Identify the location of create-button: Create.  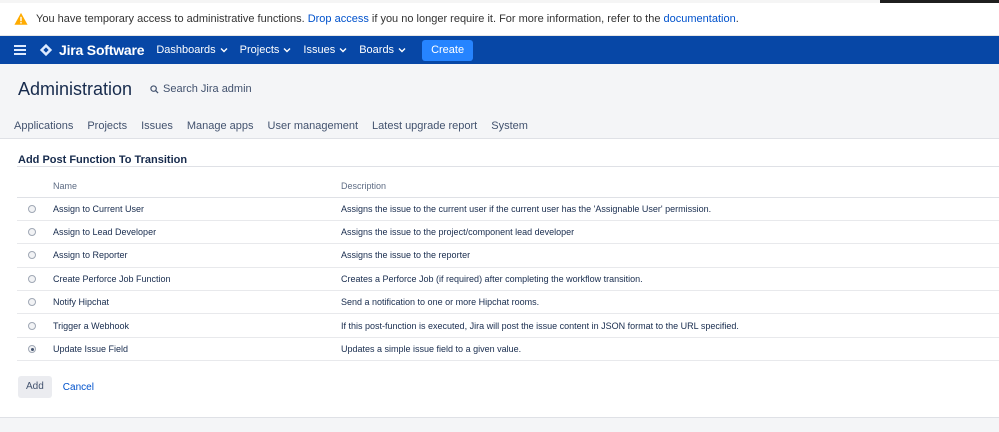
(448, 50).